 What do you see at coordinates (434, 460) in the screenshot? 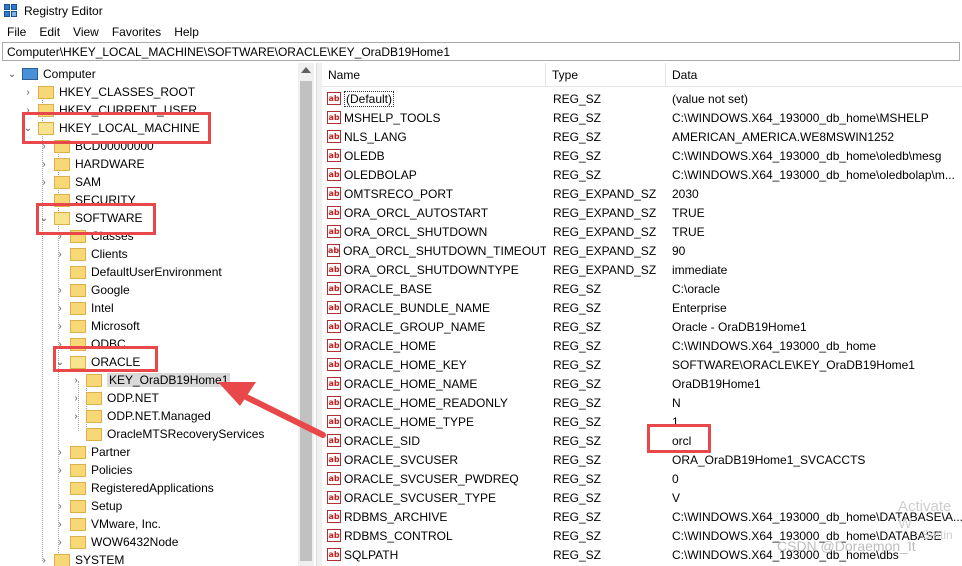
I see `value-name-cell: ab ORACLE_SVCUSER` at bounding box center [434, 460].